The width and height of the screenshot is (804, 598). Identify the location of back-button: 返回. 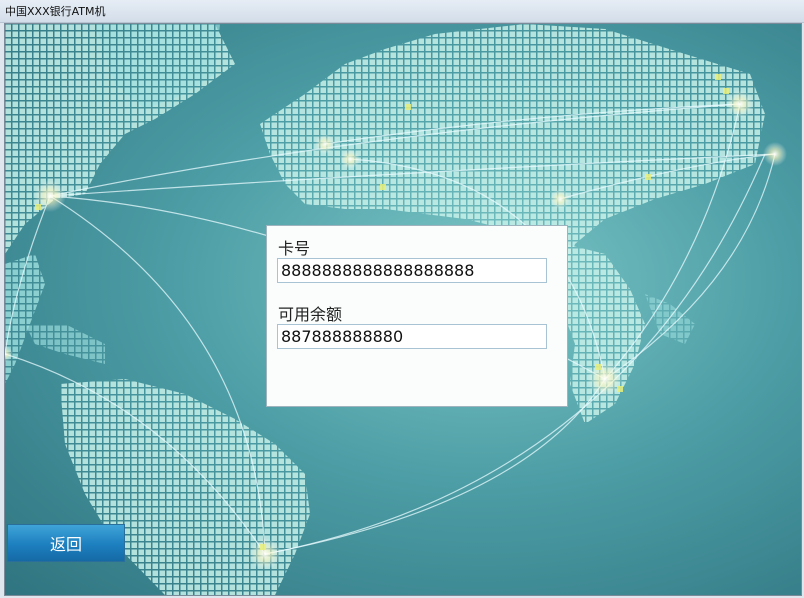
(66, 543).